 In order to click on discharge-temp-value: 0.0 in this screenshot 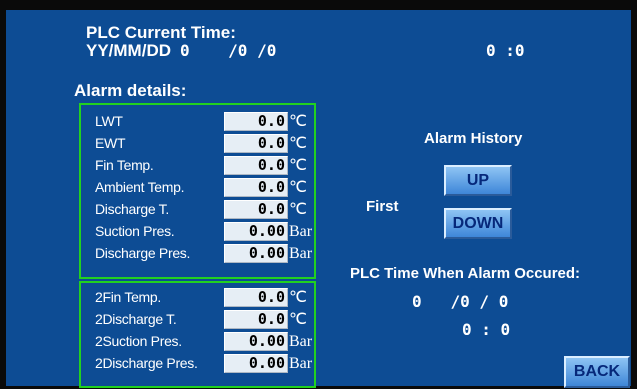, I will do `click(256, 209)`.